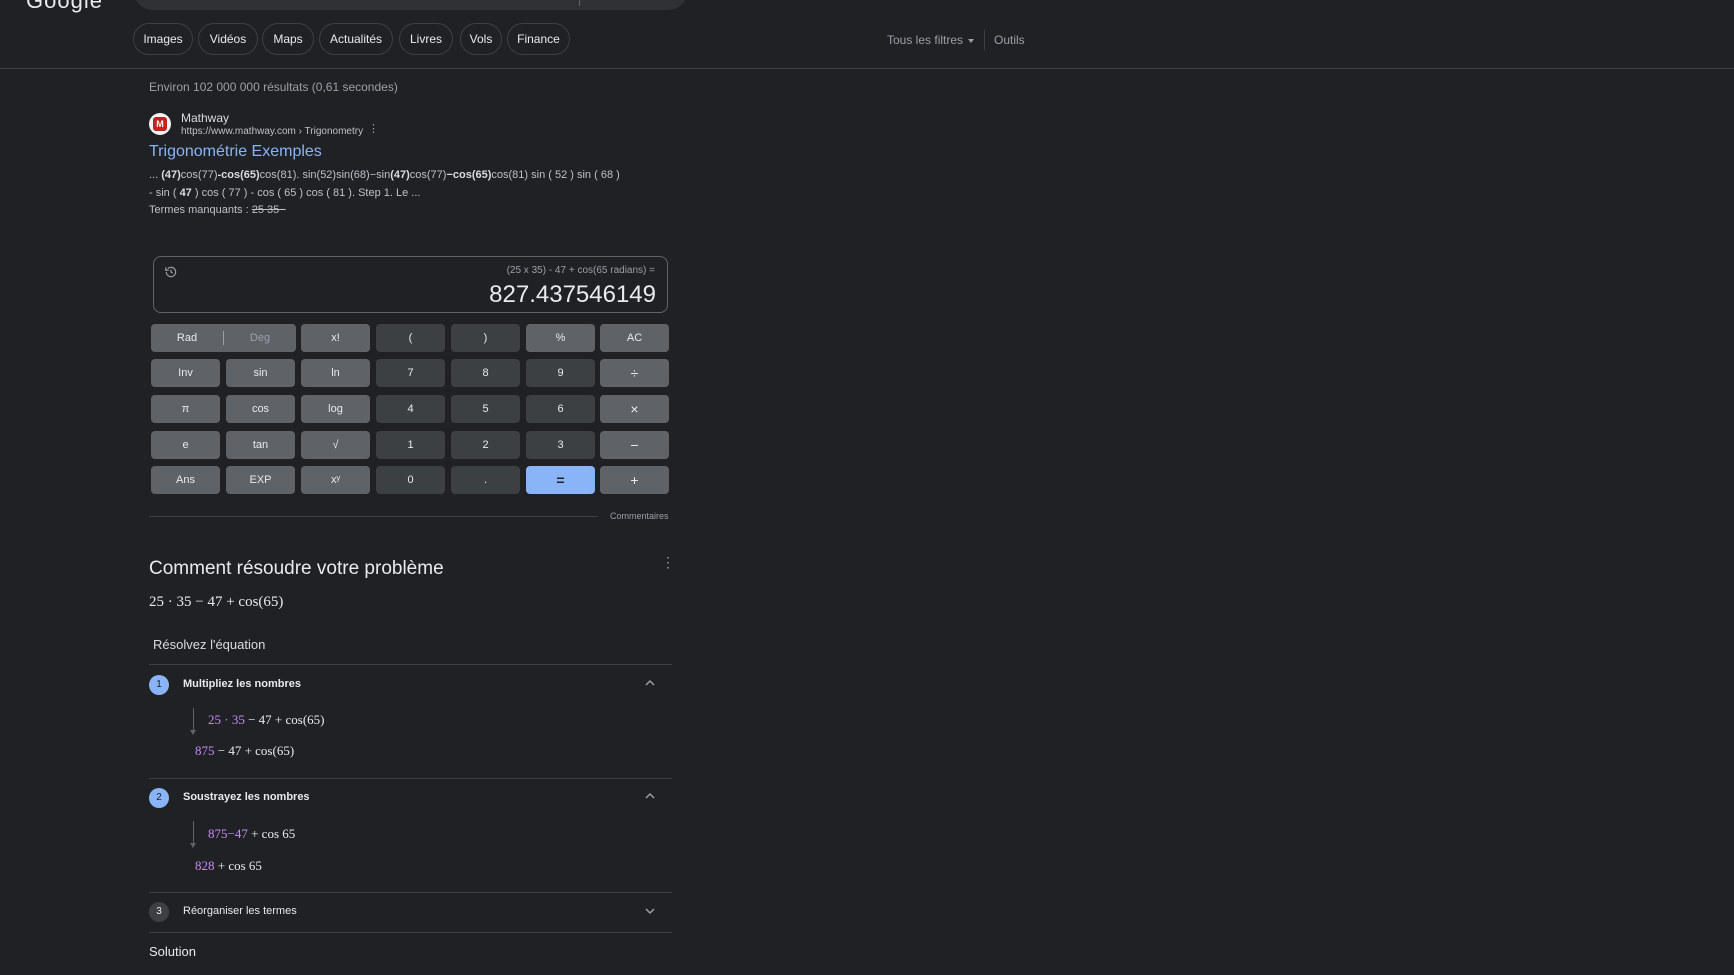 Image resolution: width=1734 pixels, height=975 pixels. I want to click on solver-title: Comment résoudre votre problème, so click(296, 568).